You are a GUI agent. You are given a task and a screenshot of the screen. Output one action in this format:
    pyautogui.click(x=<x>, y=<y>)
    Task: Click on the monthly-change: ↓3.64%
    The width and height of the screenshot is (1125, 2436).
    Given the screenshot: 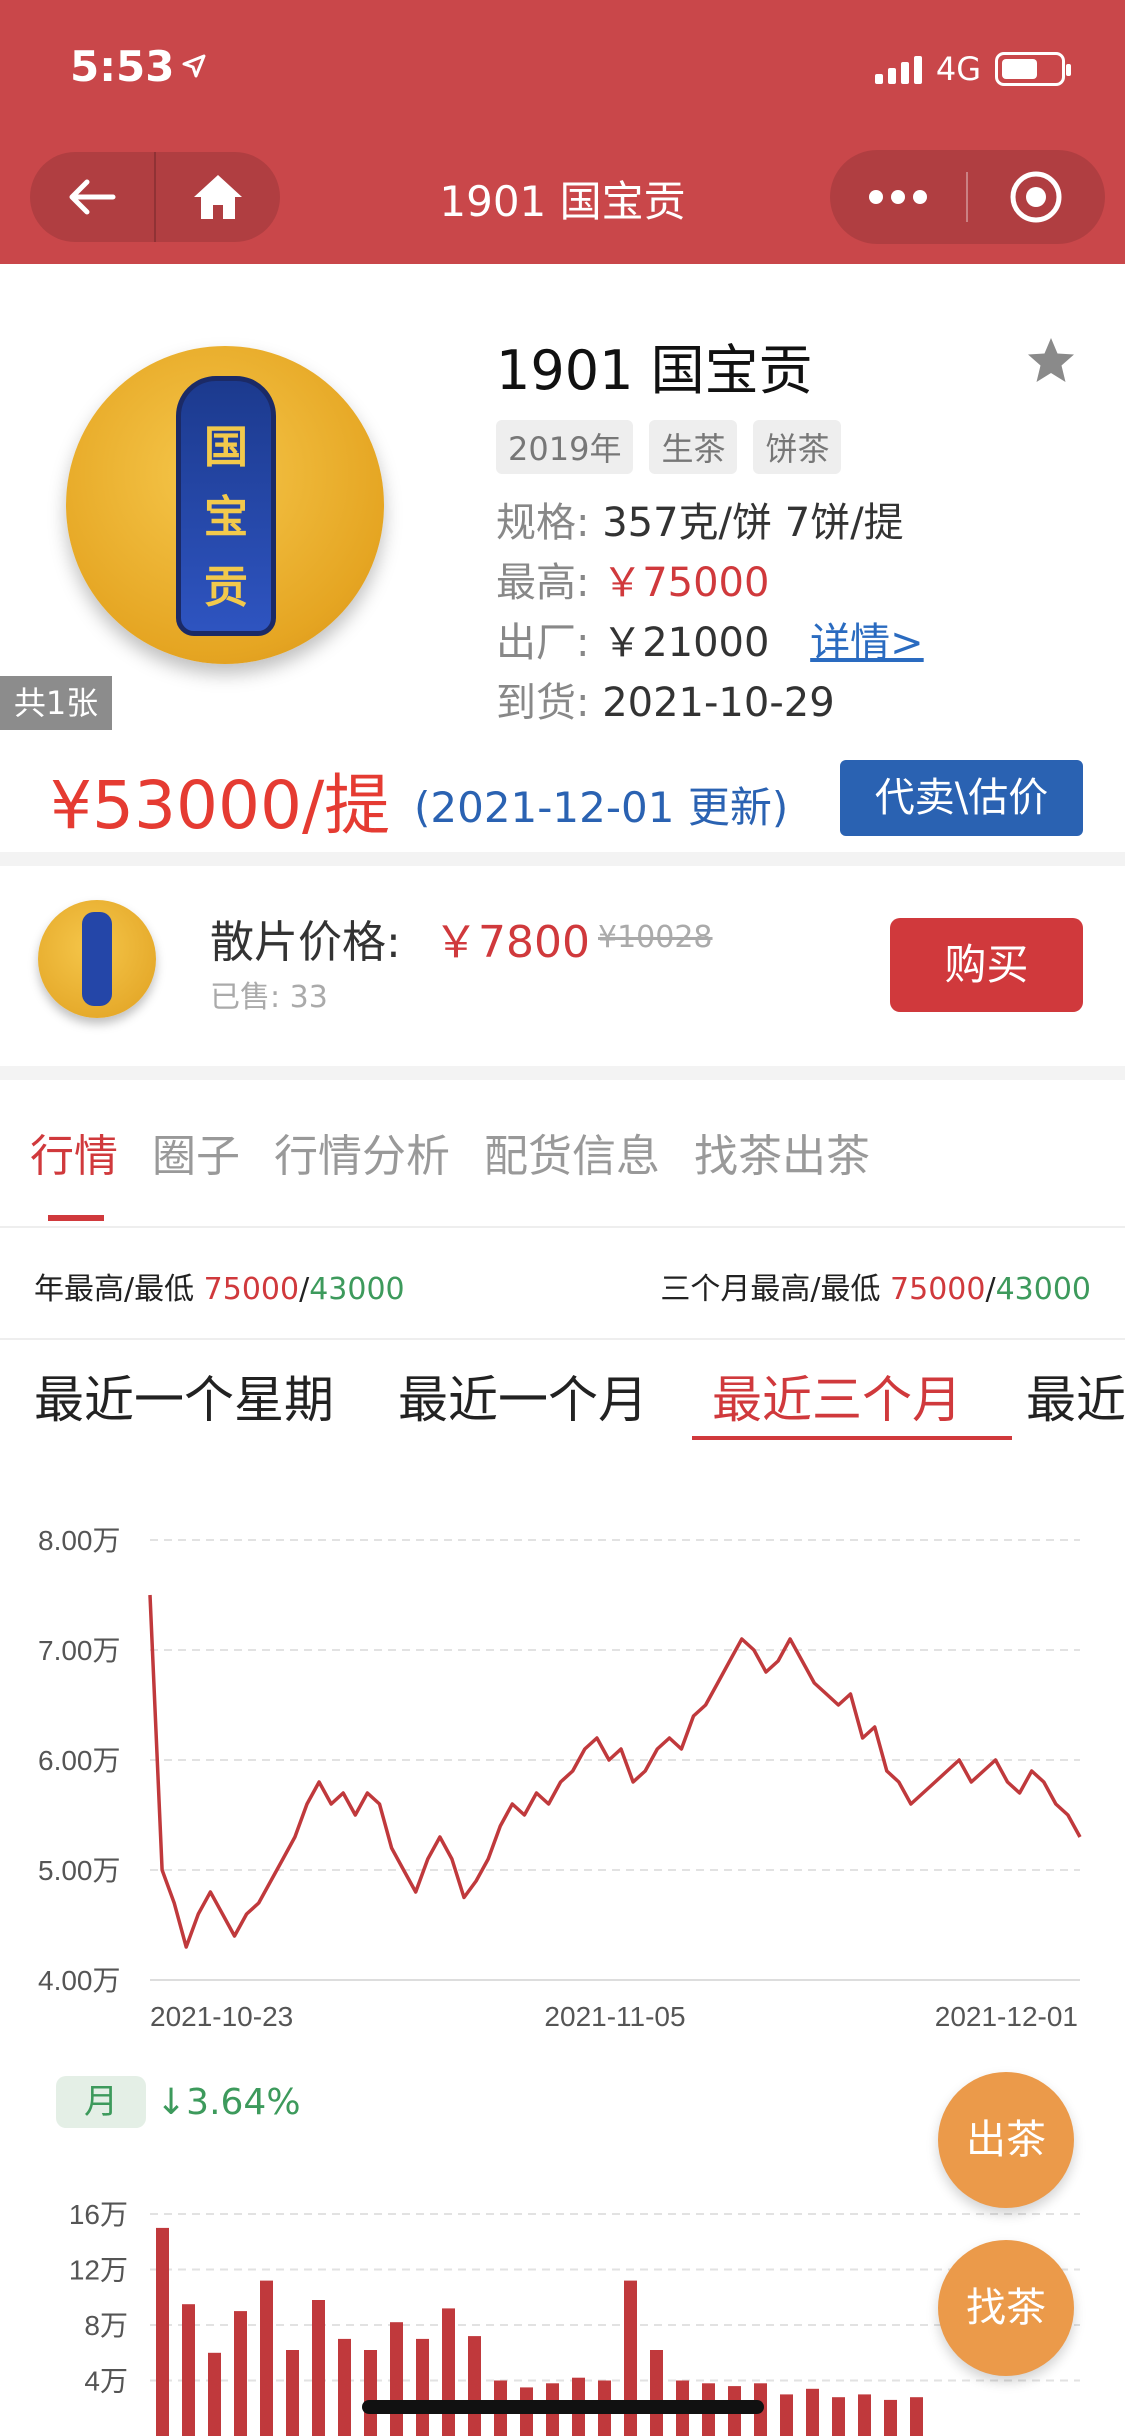 What is the action you would take?
    pyautogui.click(x=228, y=2102)
    